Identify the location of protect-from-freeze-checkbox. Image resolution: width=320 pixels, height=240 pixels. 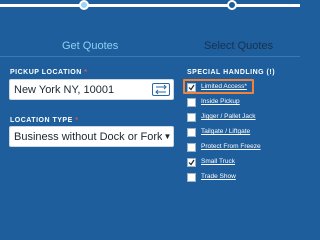
(191, 147).